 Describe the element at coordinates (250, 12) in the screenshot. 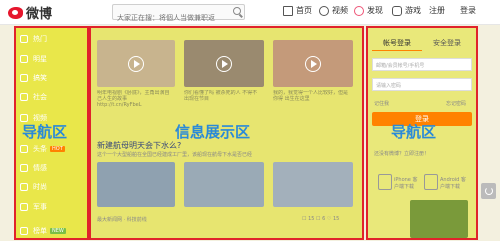

I see `top-bar: 微博 首页 视频 发现 游戏 注册 登录` at that location.